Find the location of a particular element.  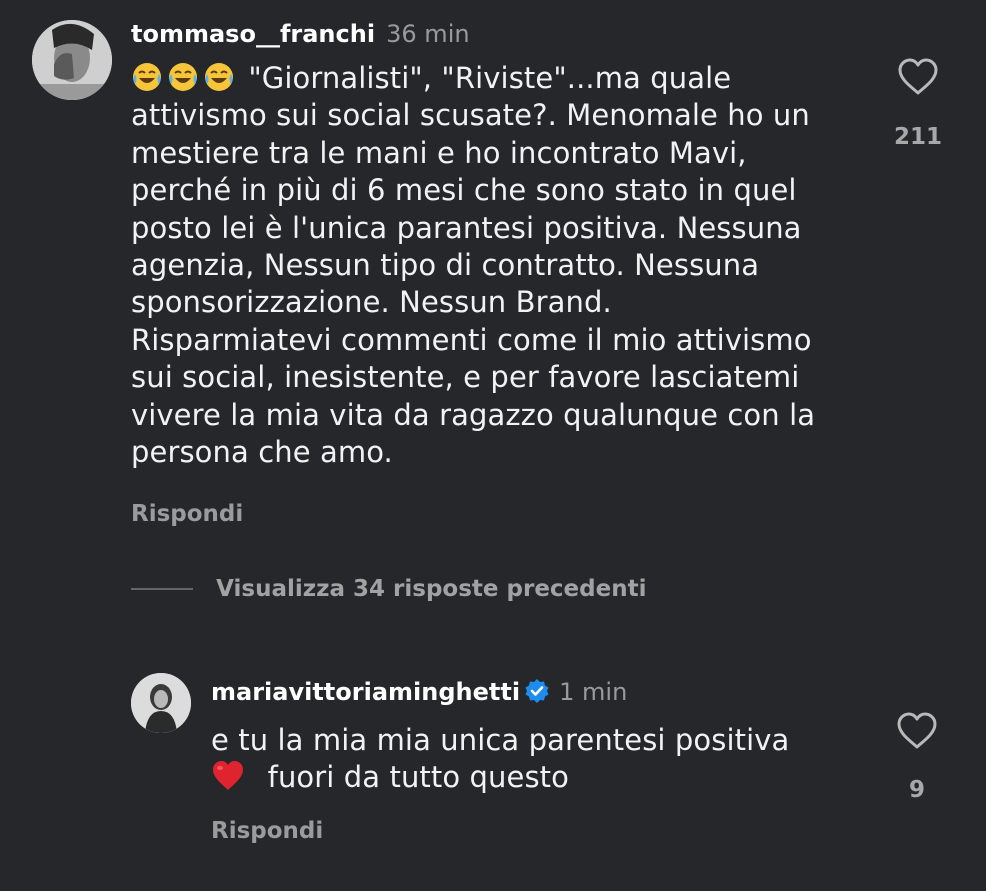

comment-line: e tu la mia mia unica parentesi positiva is located at coordinates (500, 740).